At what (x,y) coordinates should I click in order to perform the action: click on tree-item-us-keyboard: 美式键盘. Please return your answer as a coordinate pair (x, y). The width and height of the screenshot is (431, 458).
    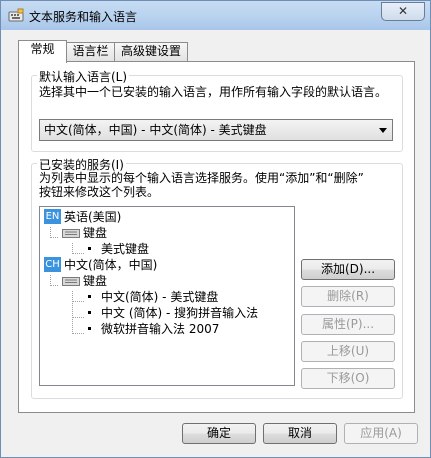
    Looking at the image, I should click on (118, 249).